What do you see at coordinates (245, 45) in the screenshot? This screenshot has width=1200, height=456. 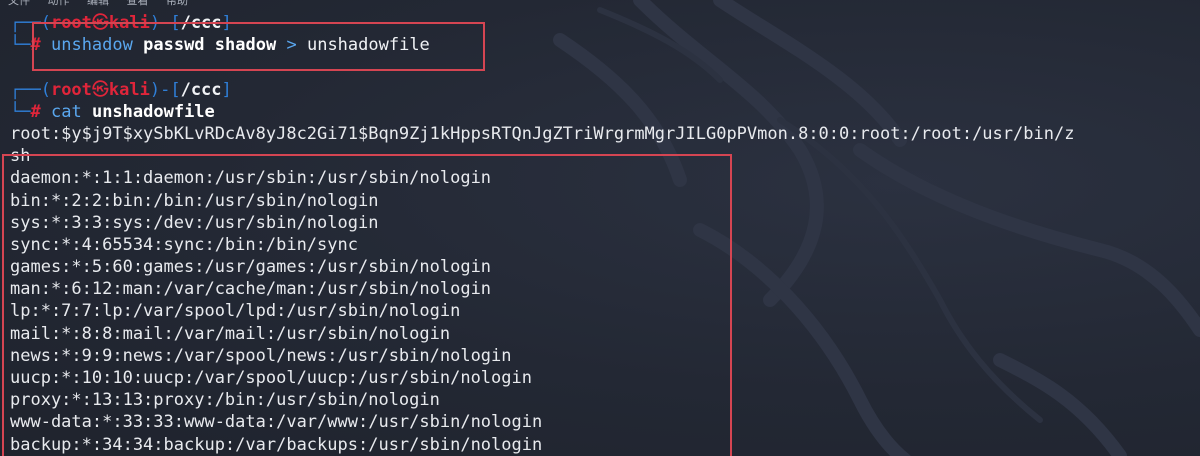 I see `command-arg: shadow` at bounding box center [245, 45].